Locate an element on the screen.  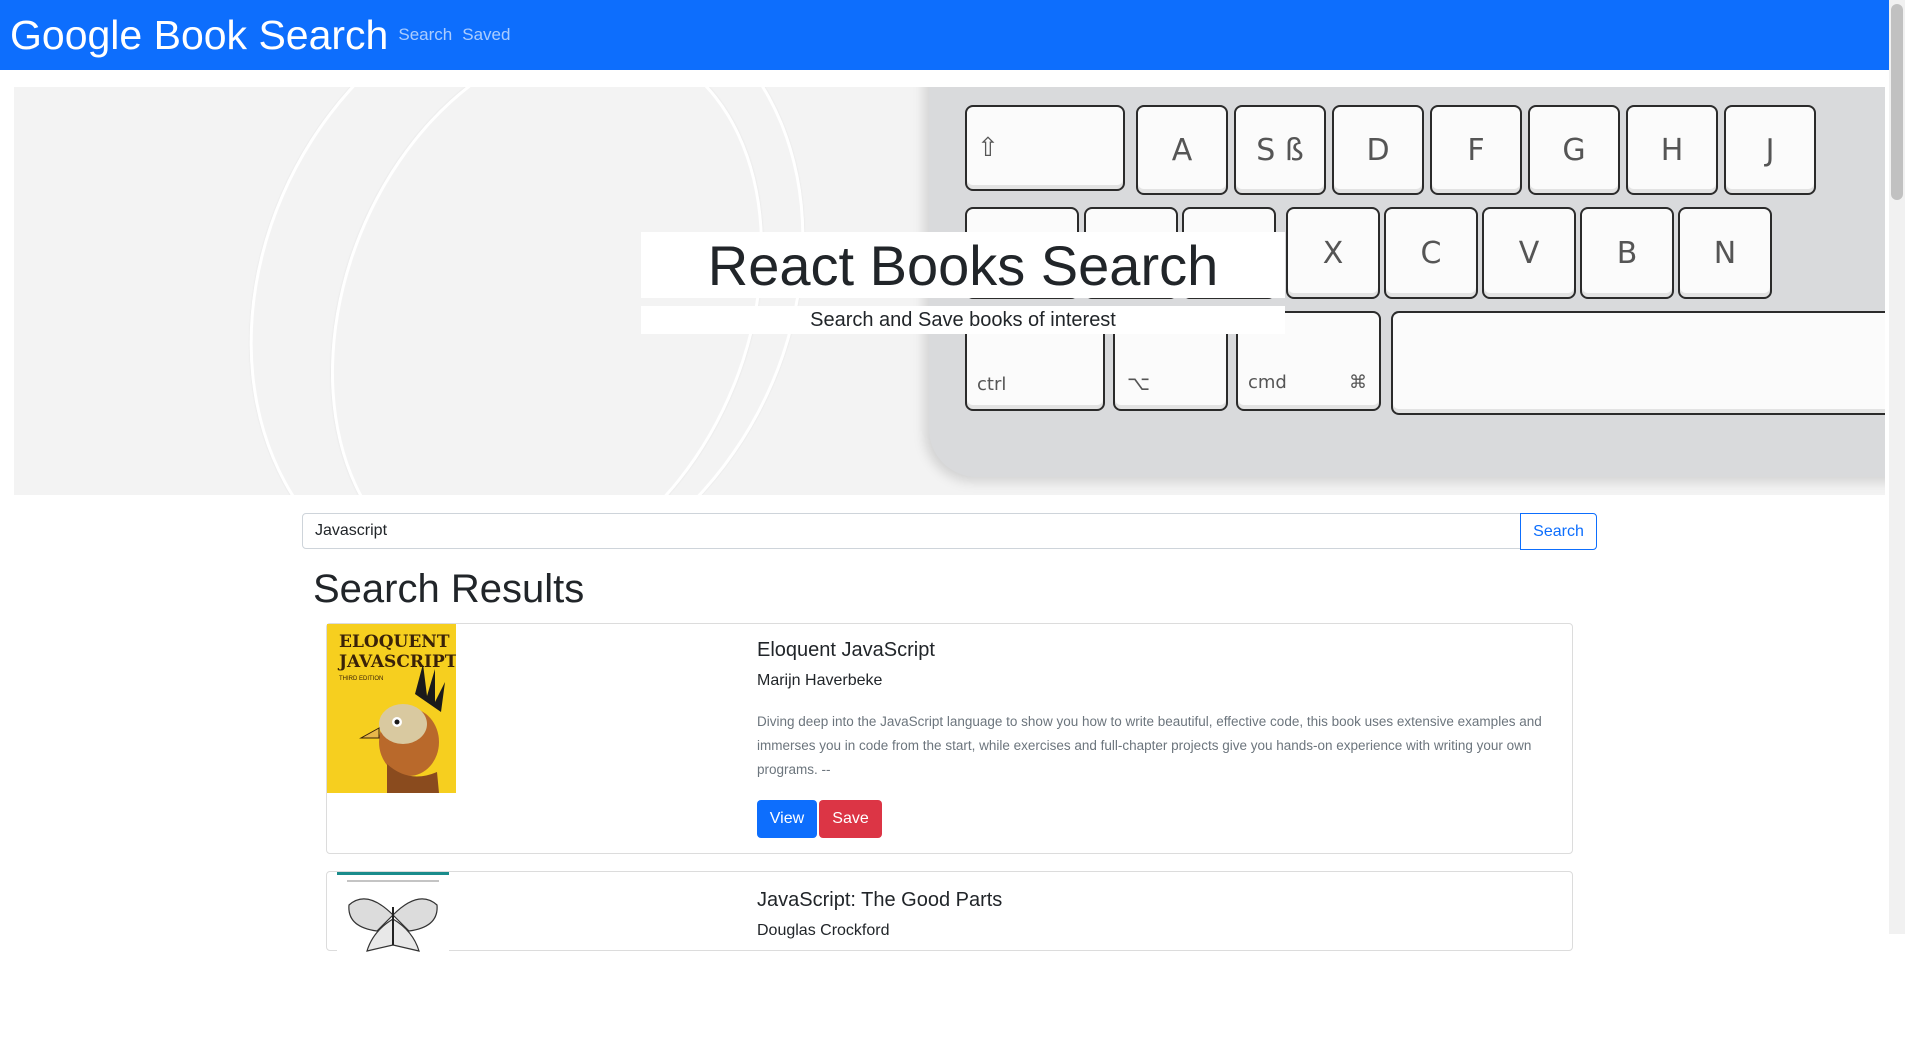
key-label: V is located at coordinates (1529, 253).